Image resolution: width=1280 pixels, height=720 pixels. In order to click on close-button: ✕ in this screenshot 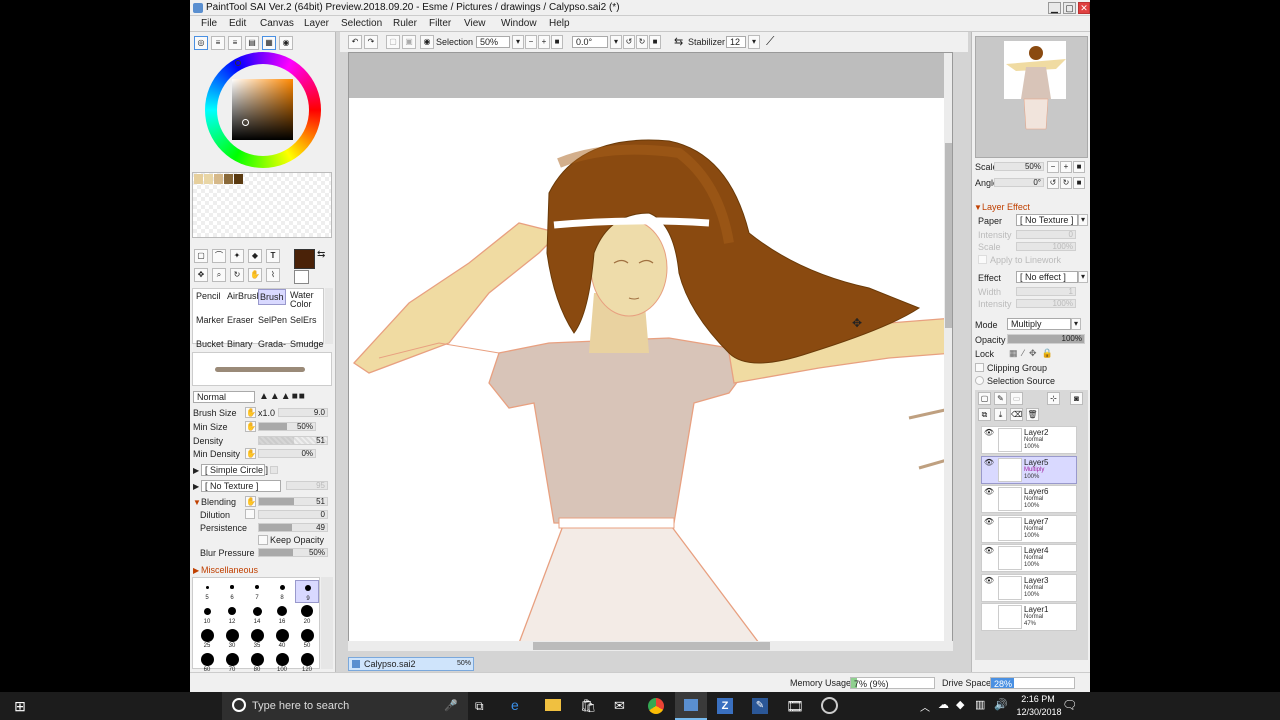, I will do `click(1084, 8)`.